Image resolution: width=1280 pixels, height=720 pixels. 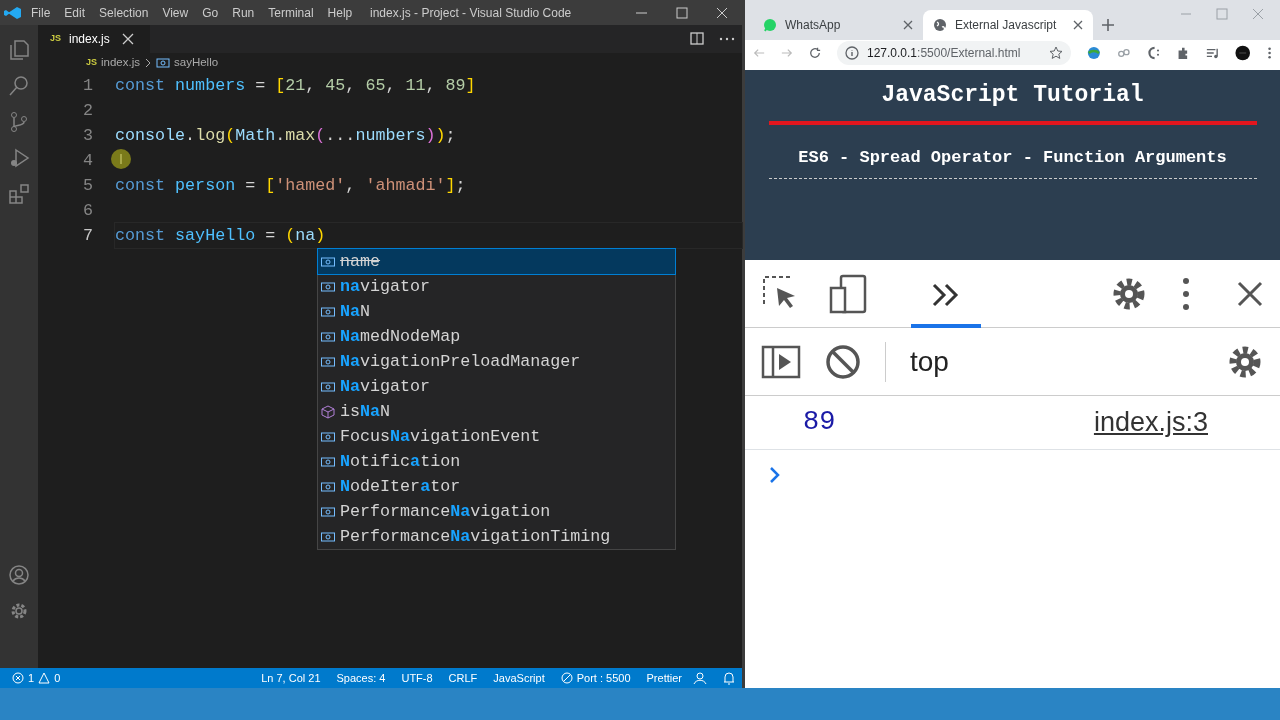 I want to click on status-item: UTF-8, so click(x=417, y=678).